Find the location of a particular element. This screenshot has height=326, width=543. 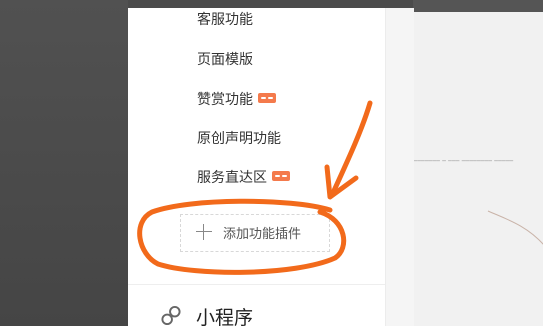

dim-backdrop-top-right is located at coordinates (478, 6).